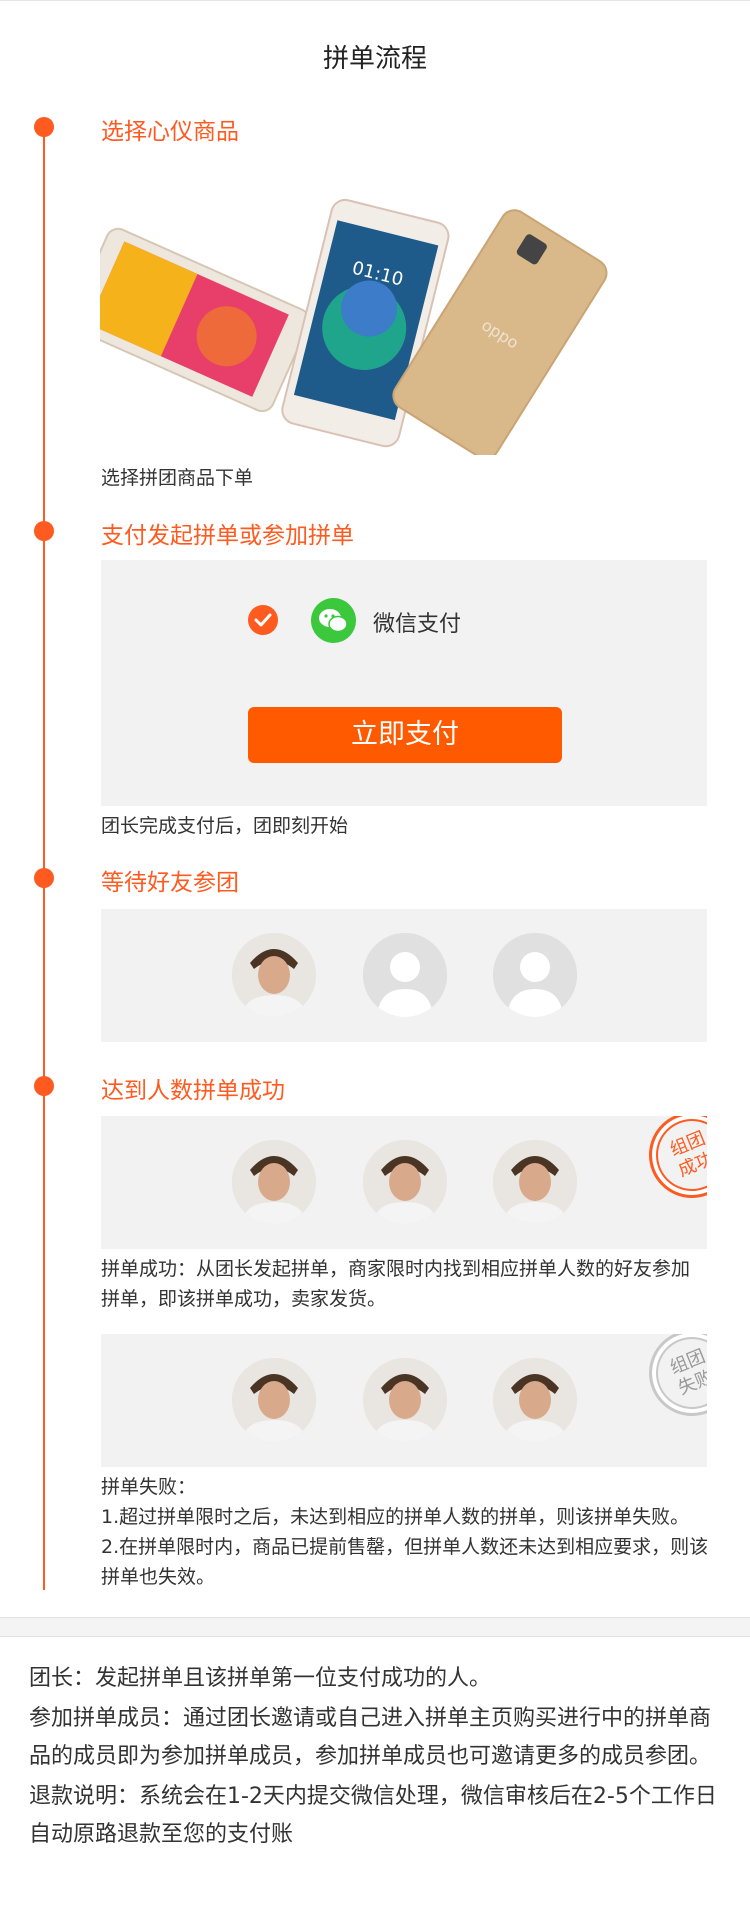 This screenshot has width=750, height=1931. What do you see at coordinates (671, 1381) in the screenshot?
I see `fail-stamp: 组团 失败` at bounding box center [671, 1381].